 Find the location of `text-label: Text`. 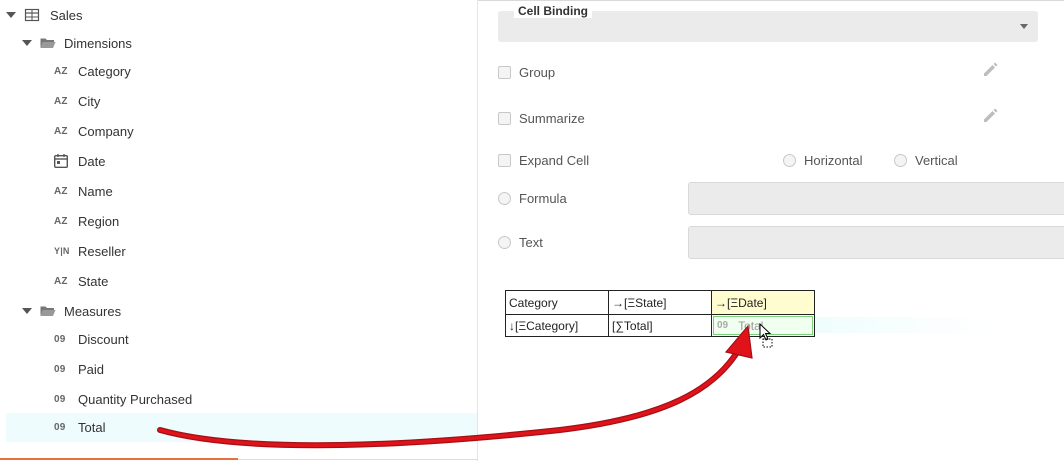

text-label: Text is located at coordinates (531, 242).